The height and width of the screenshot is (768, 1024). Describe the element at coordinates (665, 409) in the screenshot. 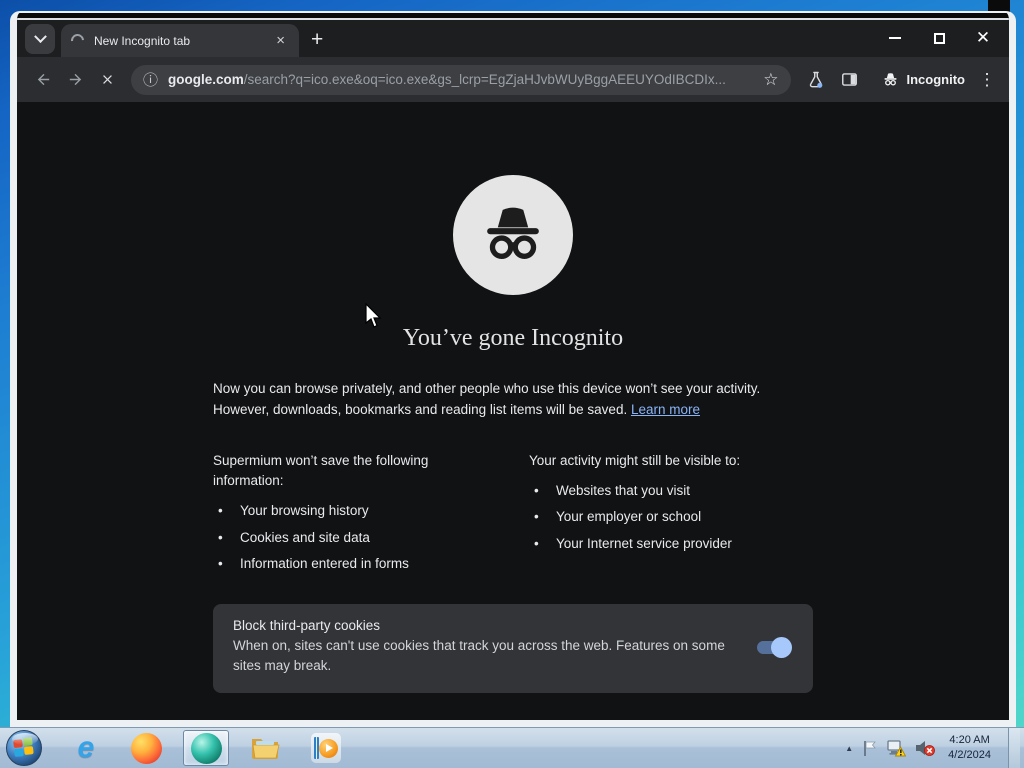

I see `learn-more-link: Learn more` at that location.